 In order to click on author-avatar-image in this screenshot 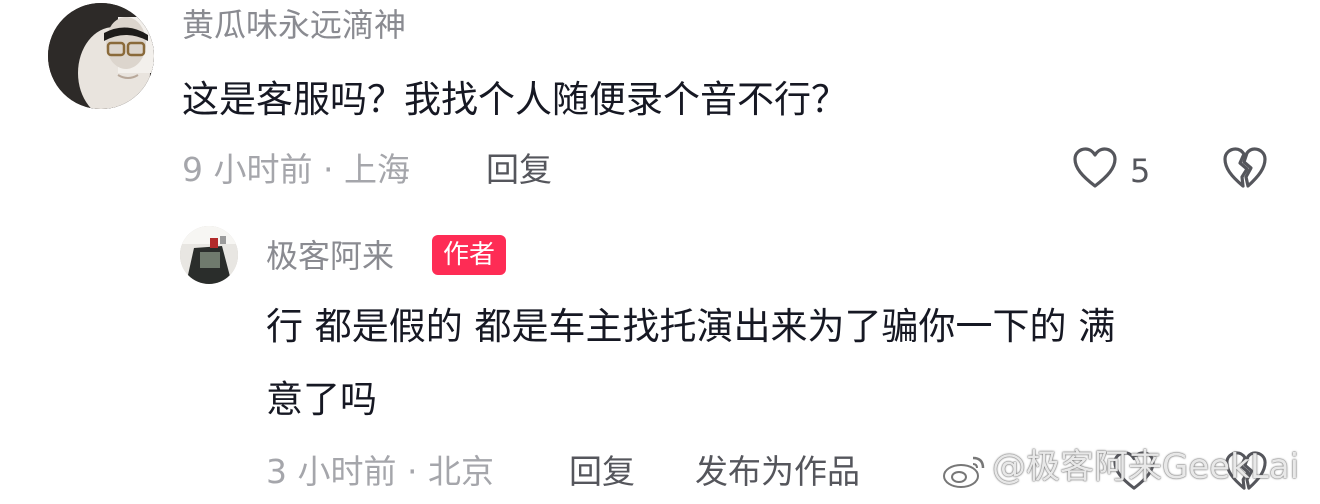, I will do `click(209, 255)`.